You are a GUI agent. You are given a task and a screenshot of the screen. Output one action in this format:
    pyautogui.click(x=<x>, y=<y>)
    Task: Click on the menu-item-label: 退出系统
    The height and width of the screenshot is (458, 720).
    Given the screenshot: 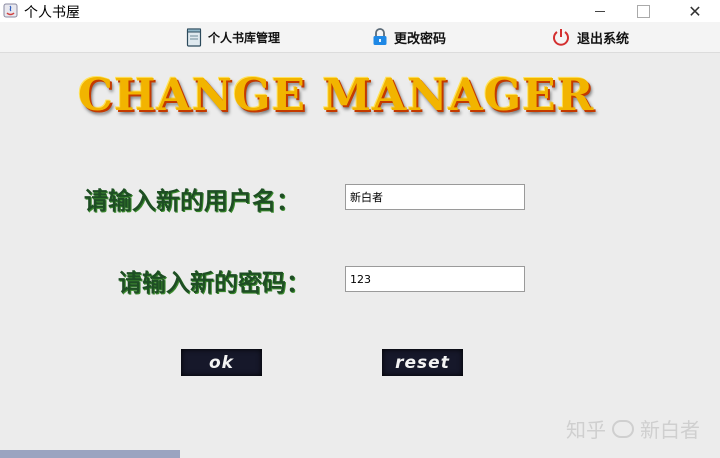 What is the action you would take?
    pyautogui.click(x=603, y=39)
    